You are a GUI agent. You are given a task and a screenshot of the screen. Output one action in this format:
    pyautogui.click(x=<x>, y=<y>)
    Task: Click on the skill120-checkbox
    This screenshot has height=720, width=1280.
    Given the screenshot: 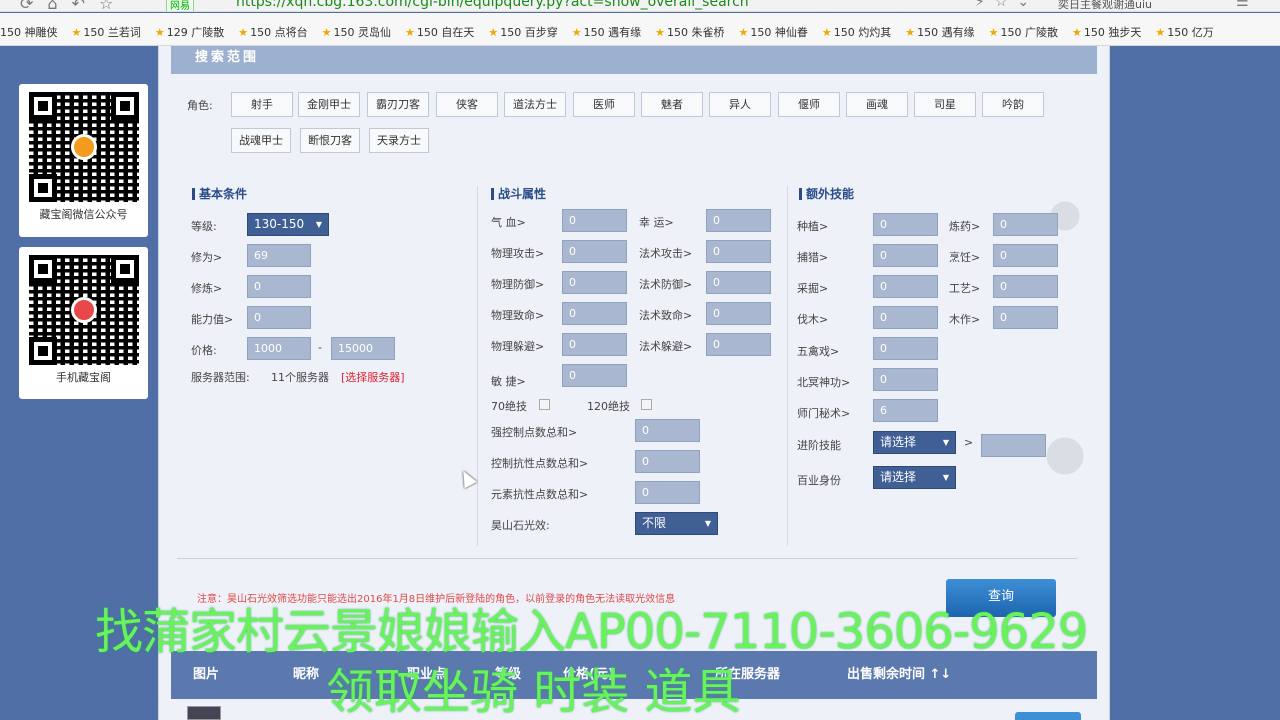 What is the action you would take?
    pyautogui.click(x=646, y=404)
    